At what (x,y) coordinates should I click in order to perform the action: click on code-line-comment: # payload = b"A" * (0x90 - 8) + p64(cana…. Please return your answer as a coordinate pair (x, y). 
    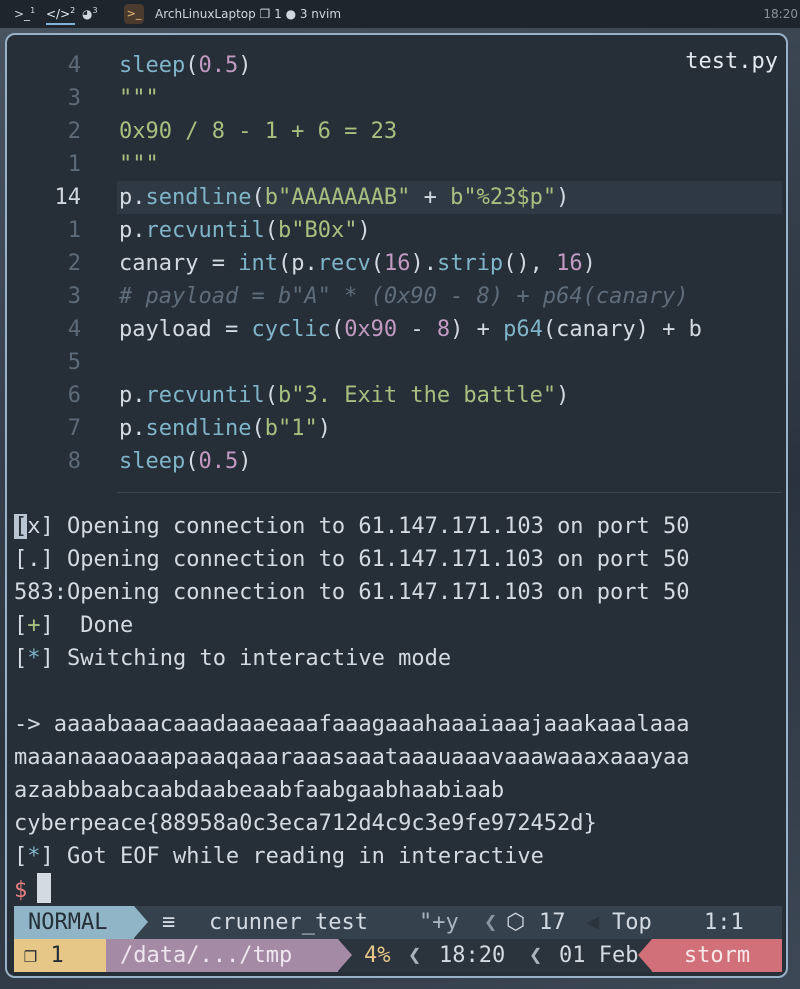
    Looking at the image, I should click on (404, 296).